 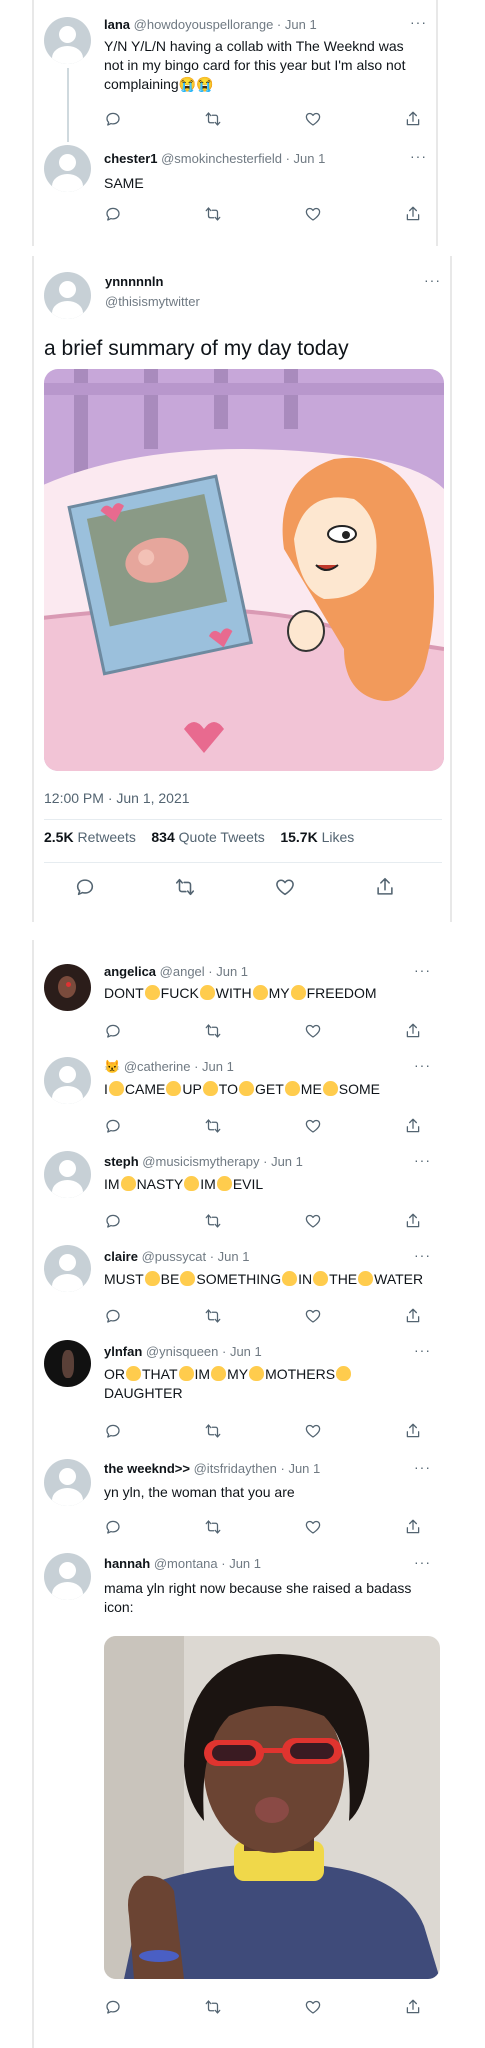 I want to click on retweets-label: Retweets, so click(x=106, y=837).